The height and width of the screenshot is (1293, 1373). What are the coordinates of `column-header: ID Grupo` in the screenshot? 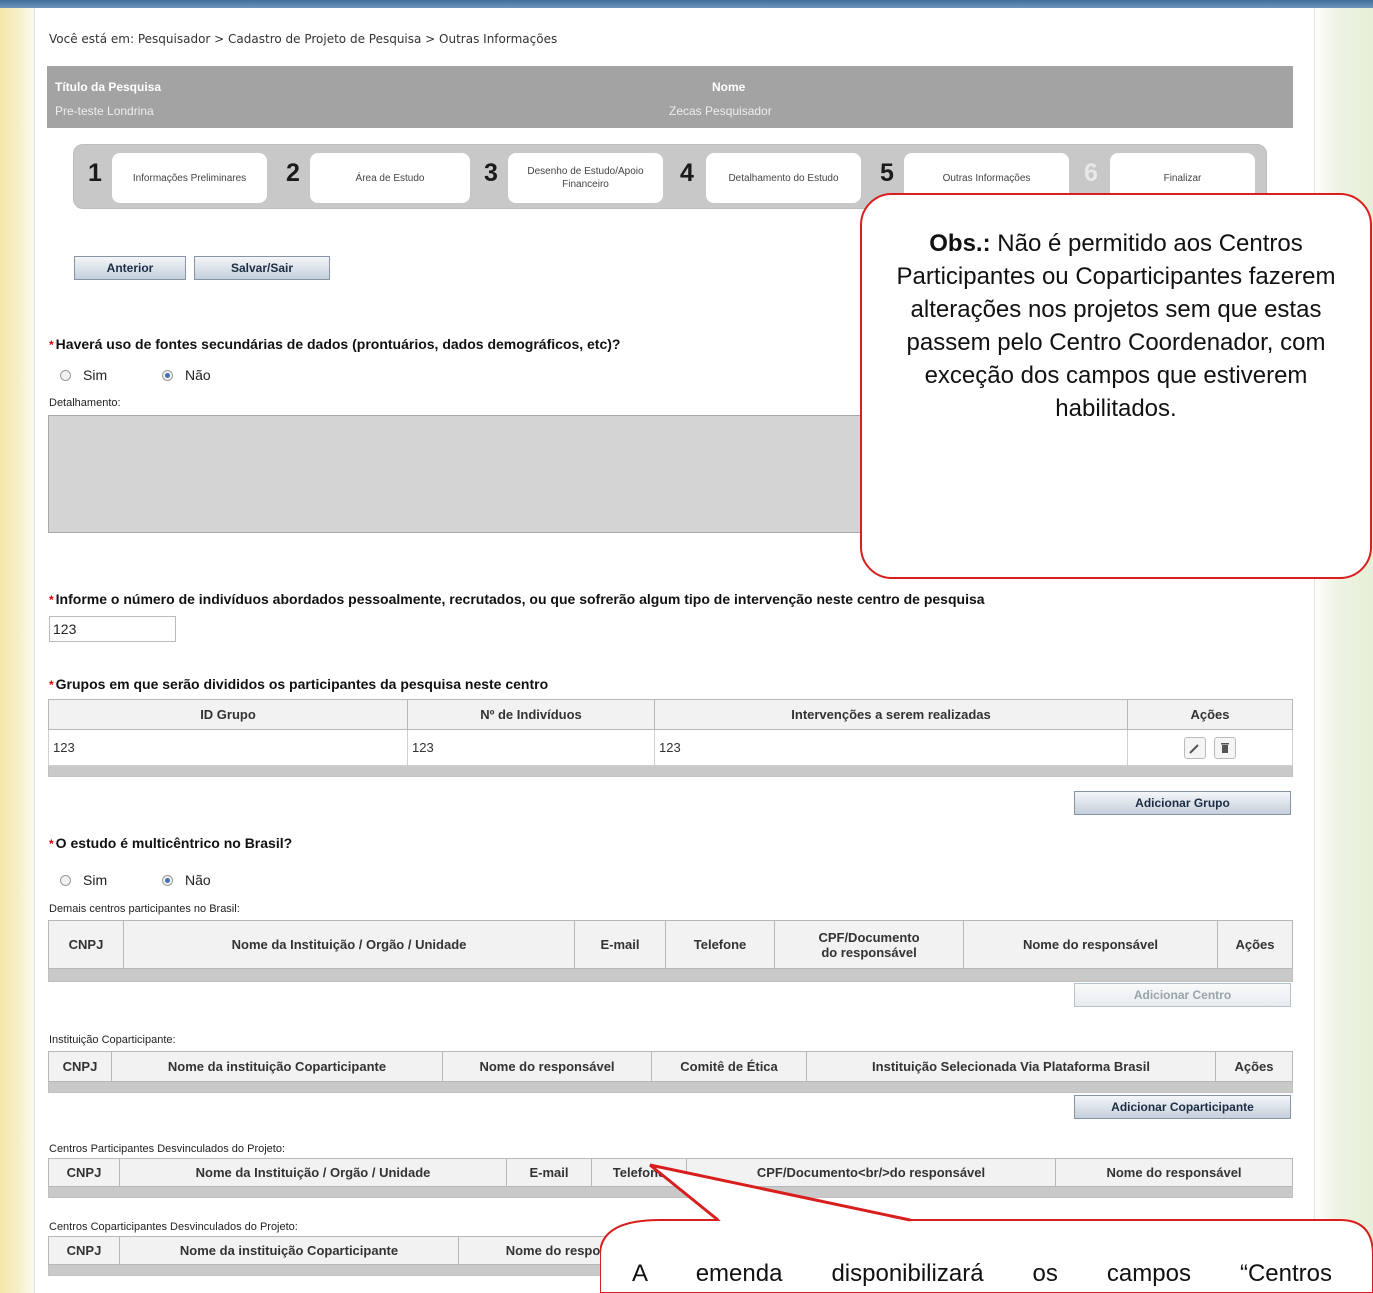 It's located at (228, 714).